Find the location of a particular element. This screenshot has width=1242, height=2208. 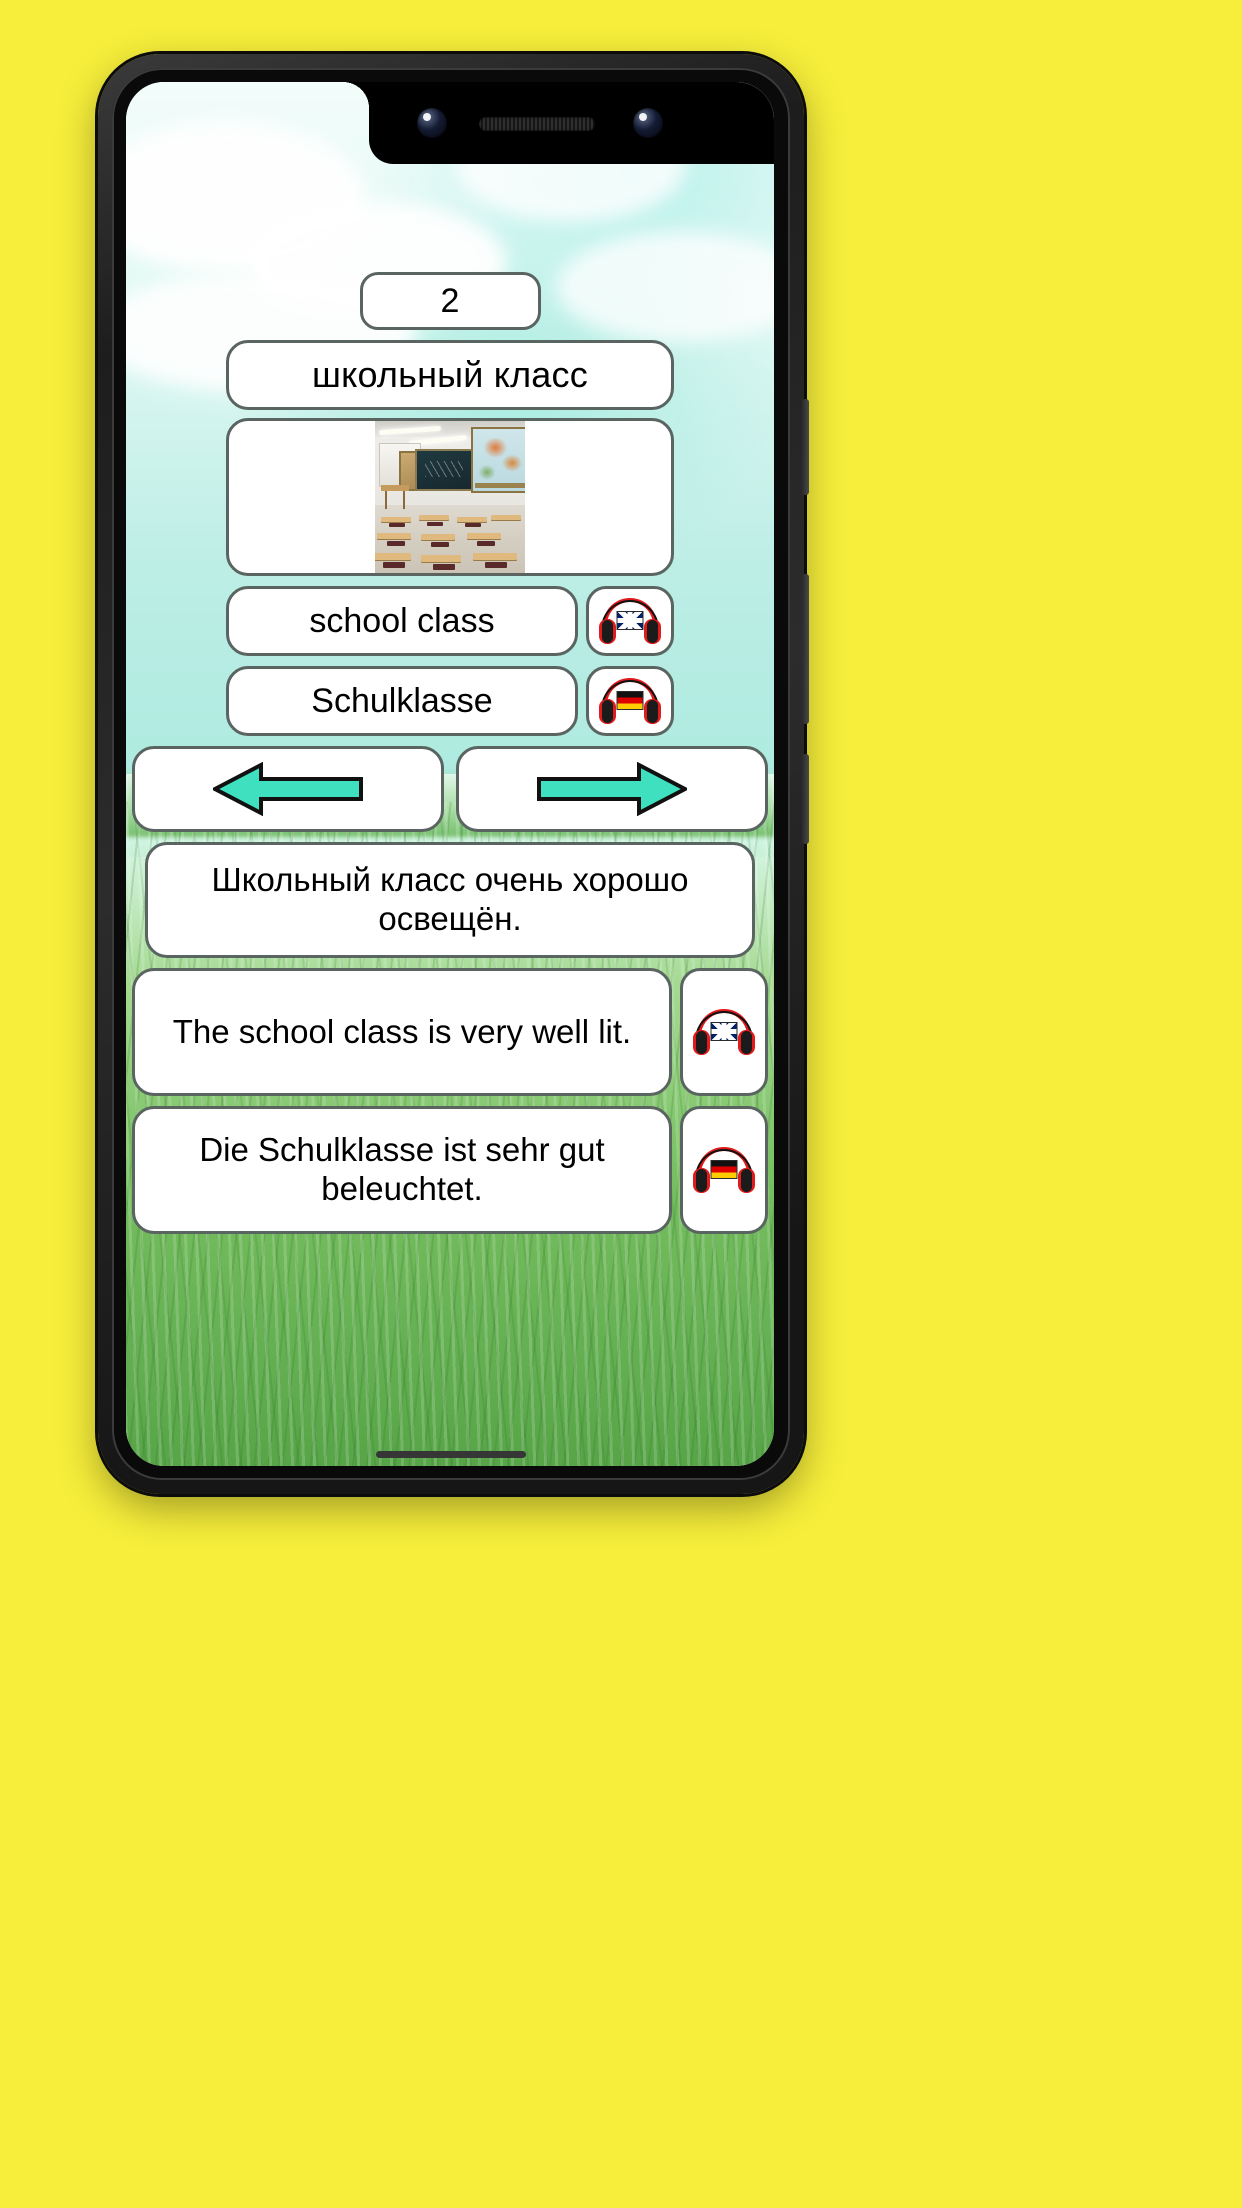

home-indicator-icon is located at coordinates (451, 1454).